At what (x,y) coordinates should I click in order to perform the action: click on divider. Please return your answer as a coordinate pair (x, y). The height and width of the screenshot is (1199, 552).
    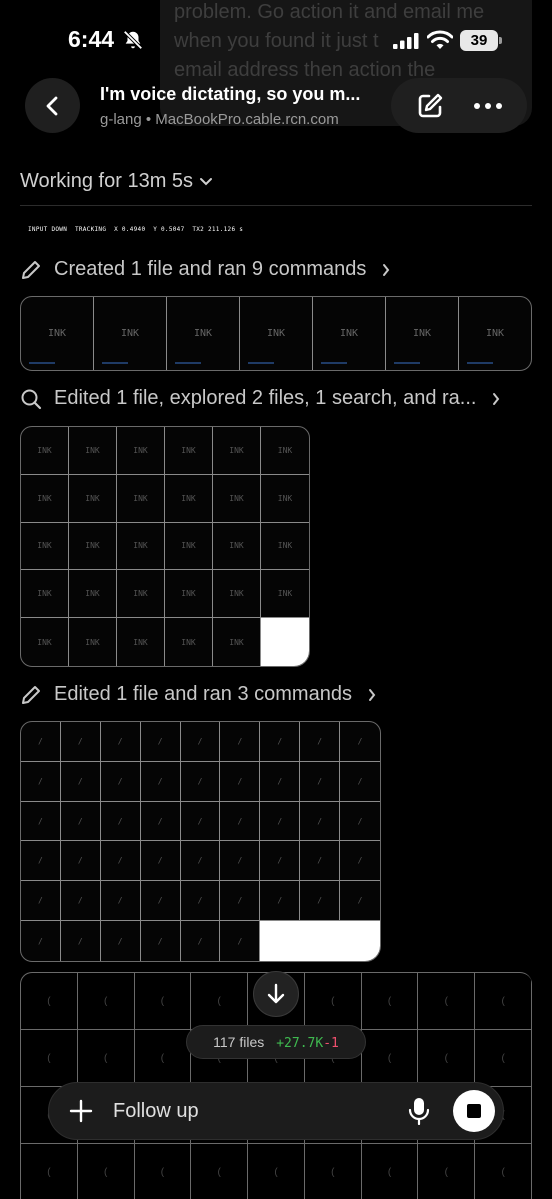
    Looking at the image, I should click on (276, 205).